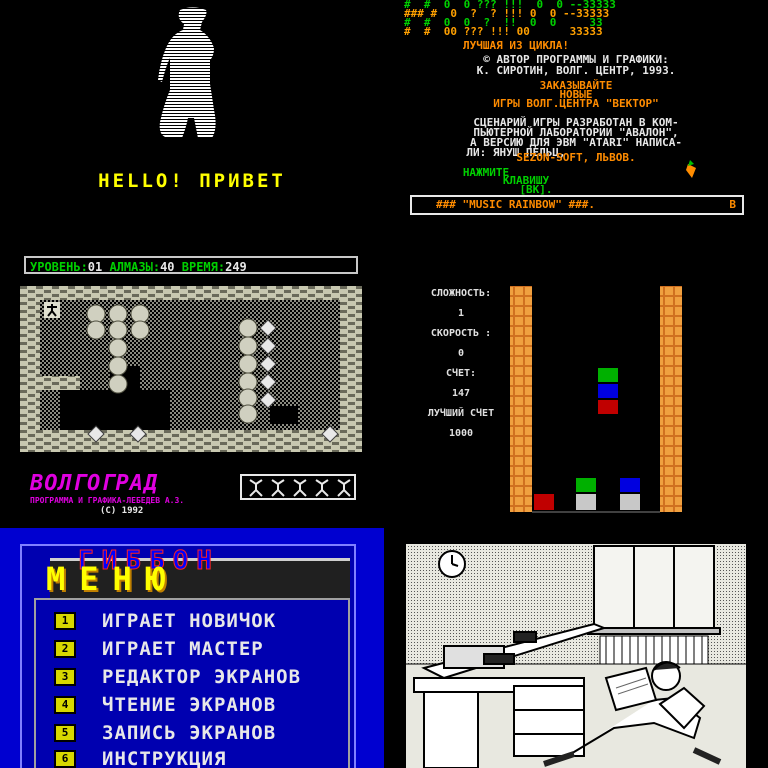  Describe the element at coordinates (608, 391) in the screenshot. I see `falling-piece-blue` at that location.